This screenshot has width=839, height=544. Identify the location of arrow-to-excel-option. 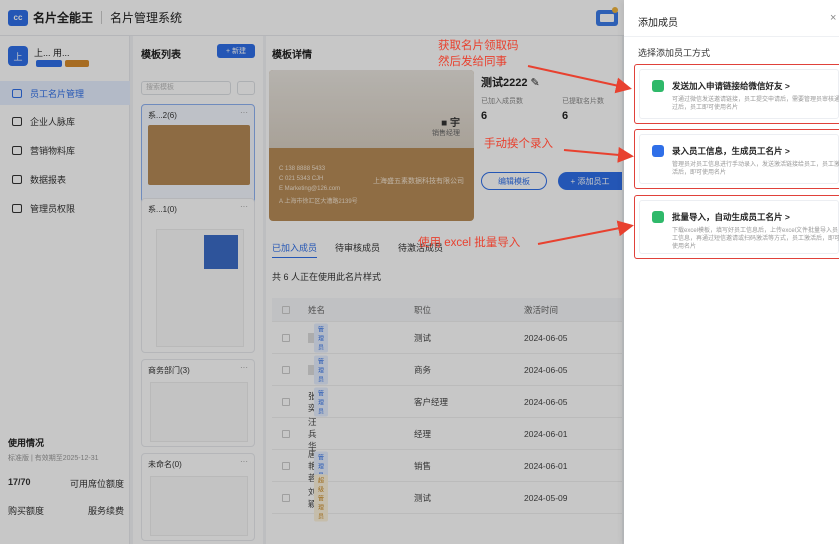
(585, 232).